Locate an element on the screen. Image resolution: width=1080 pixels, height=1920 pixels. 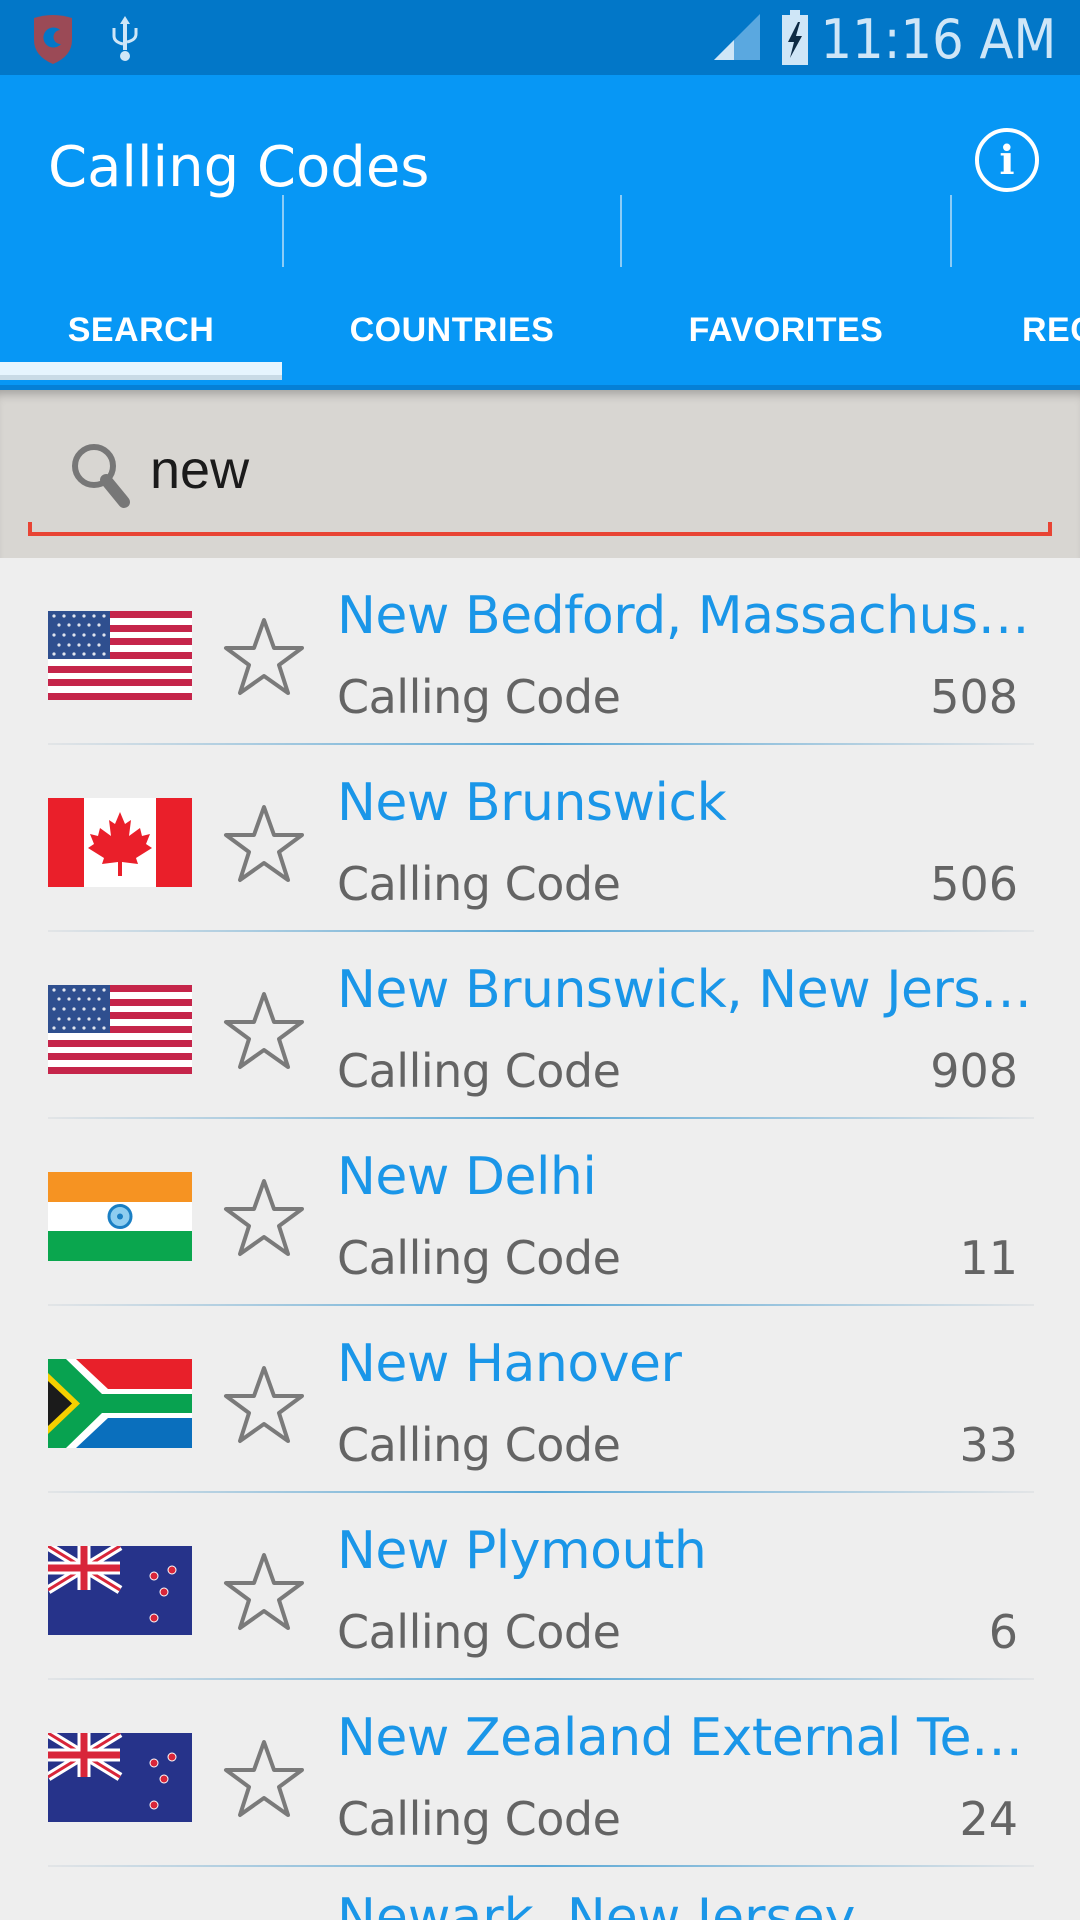
result-name: New Brunswick is located at coordinates (532, 803).